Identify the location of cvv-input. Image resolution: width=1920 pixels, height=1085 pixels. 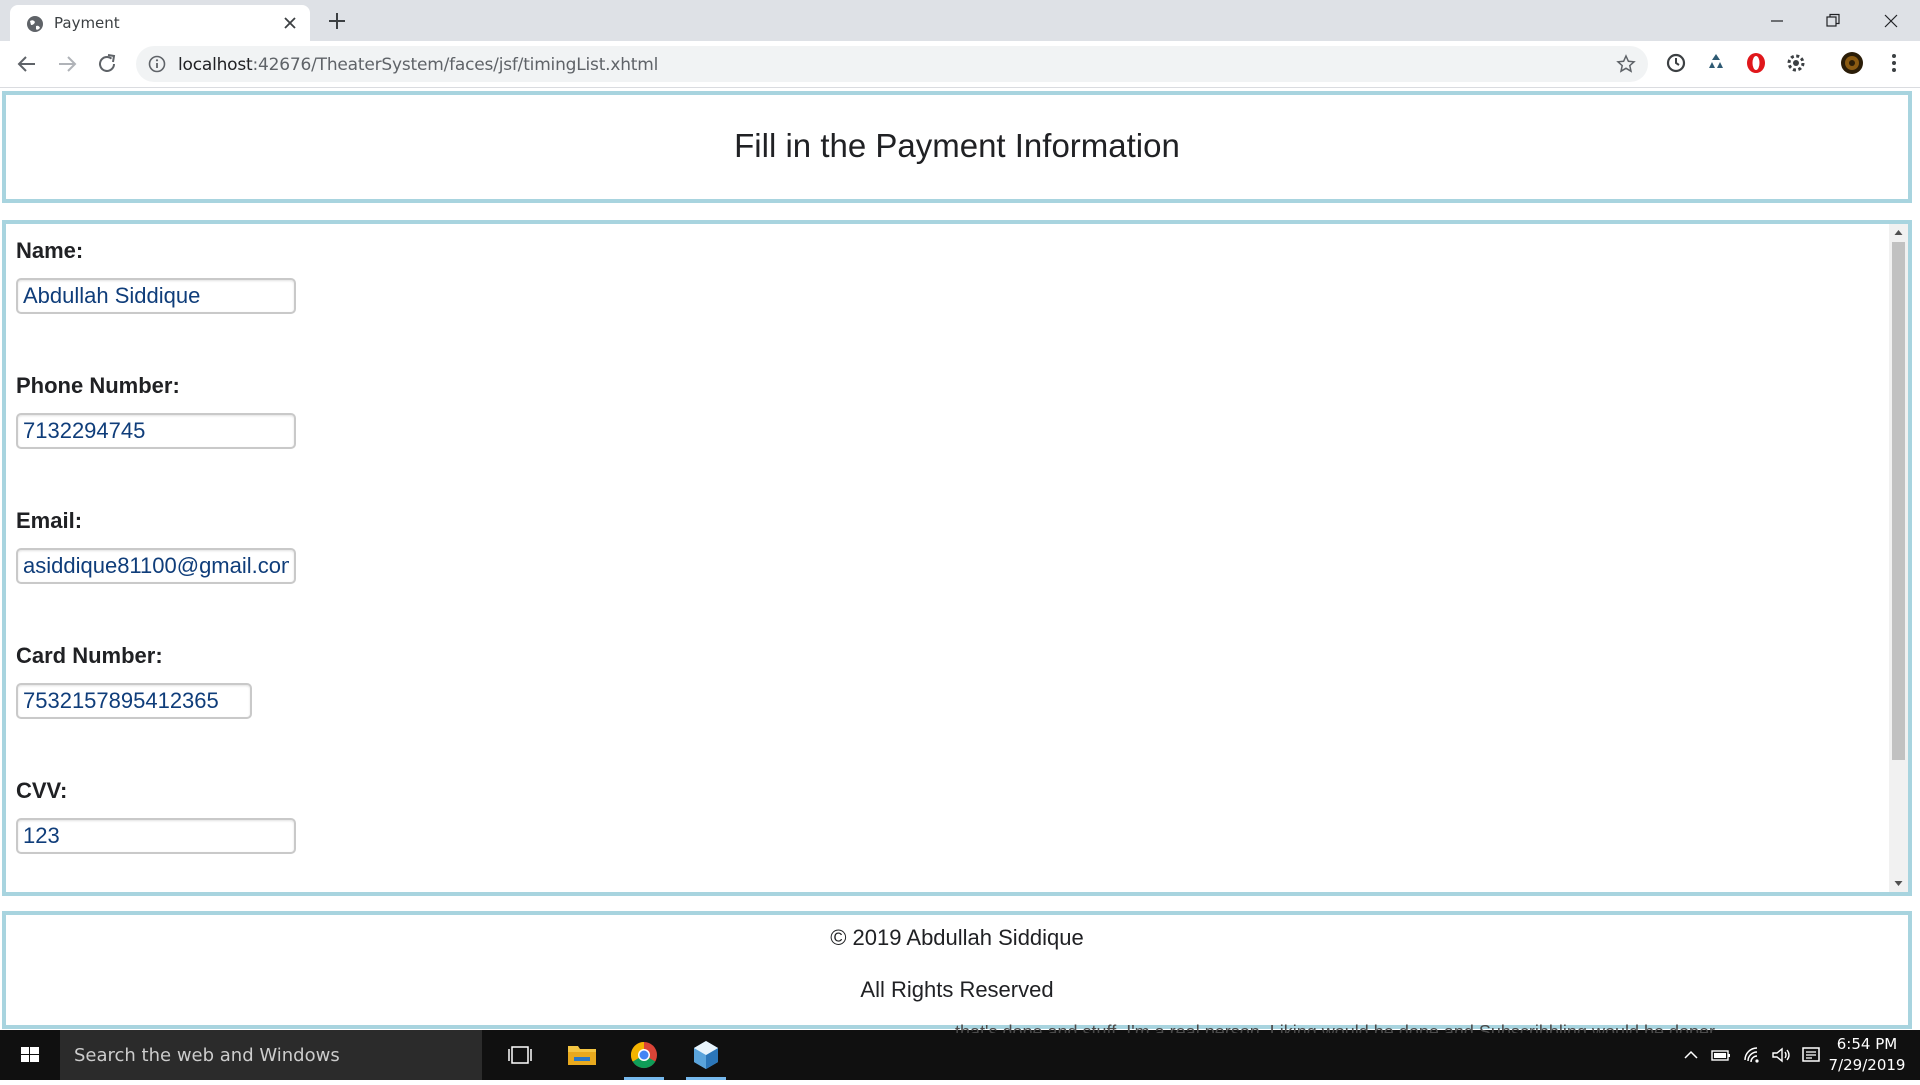
(156, 836).